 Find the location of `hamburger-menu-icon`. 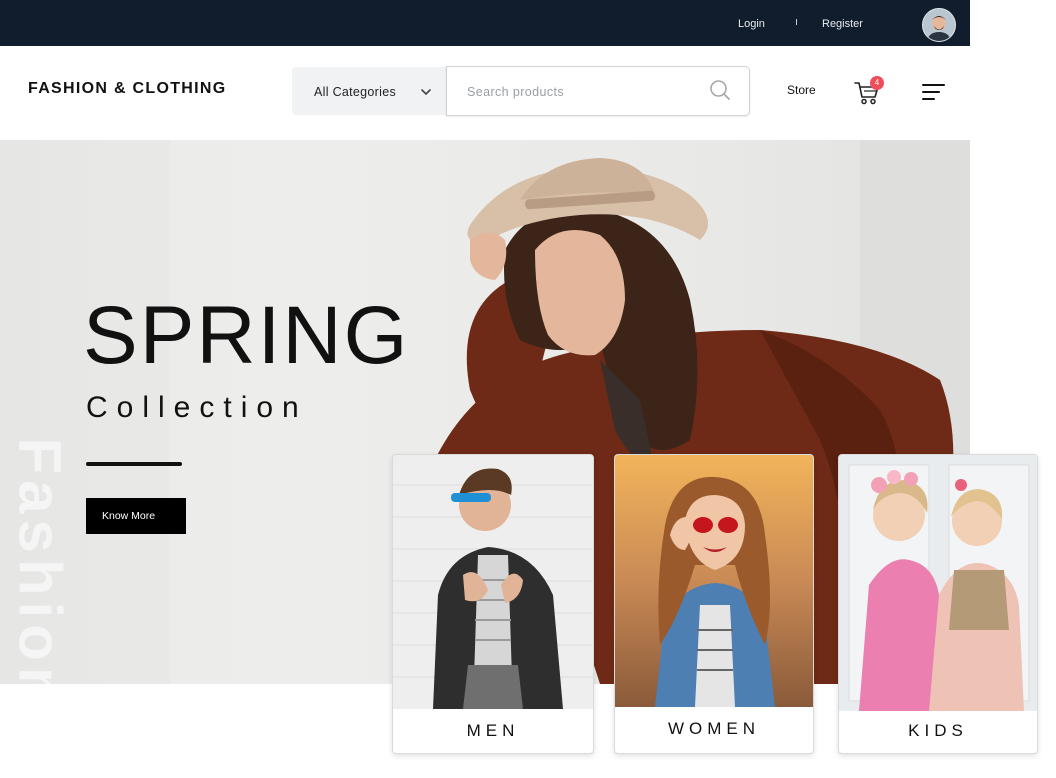

hamburger-menu-icon is located at coordinates (933, 92).